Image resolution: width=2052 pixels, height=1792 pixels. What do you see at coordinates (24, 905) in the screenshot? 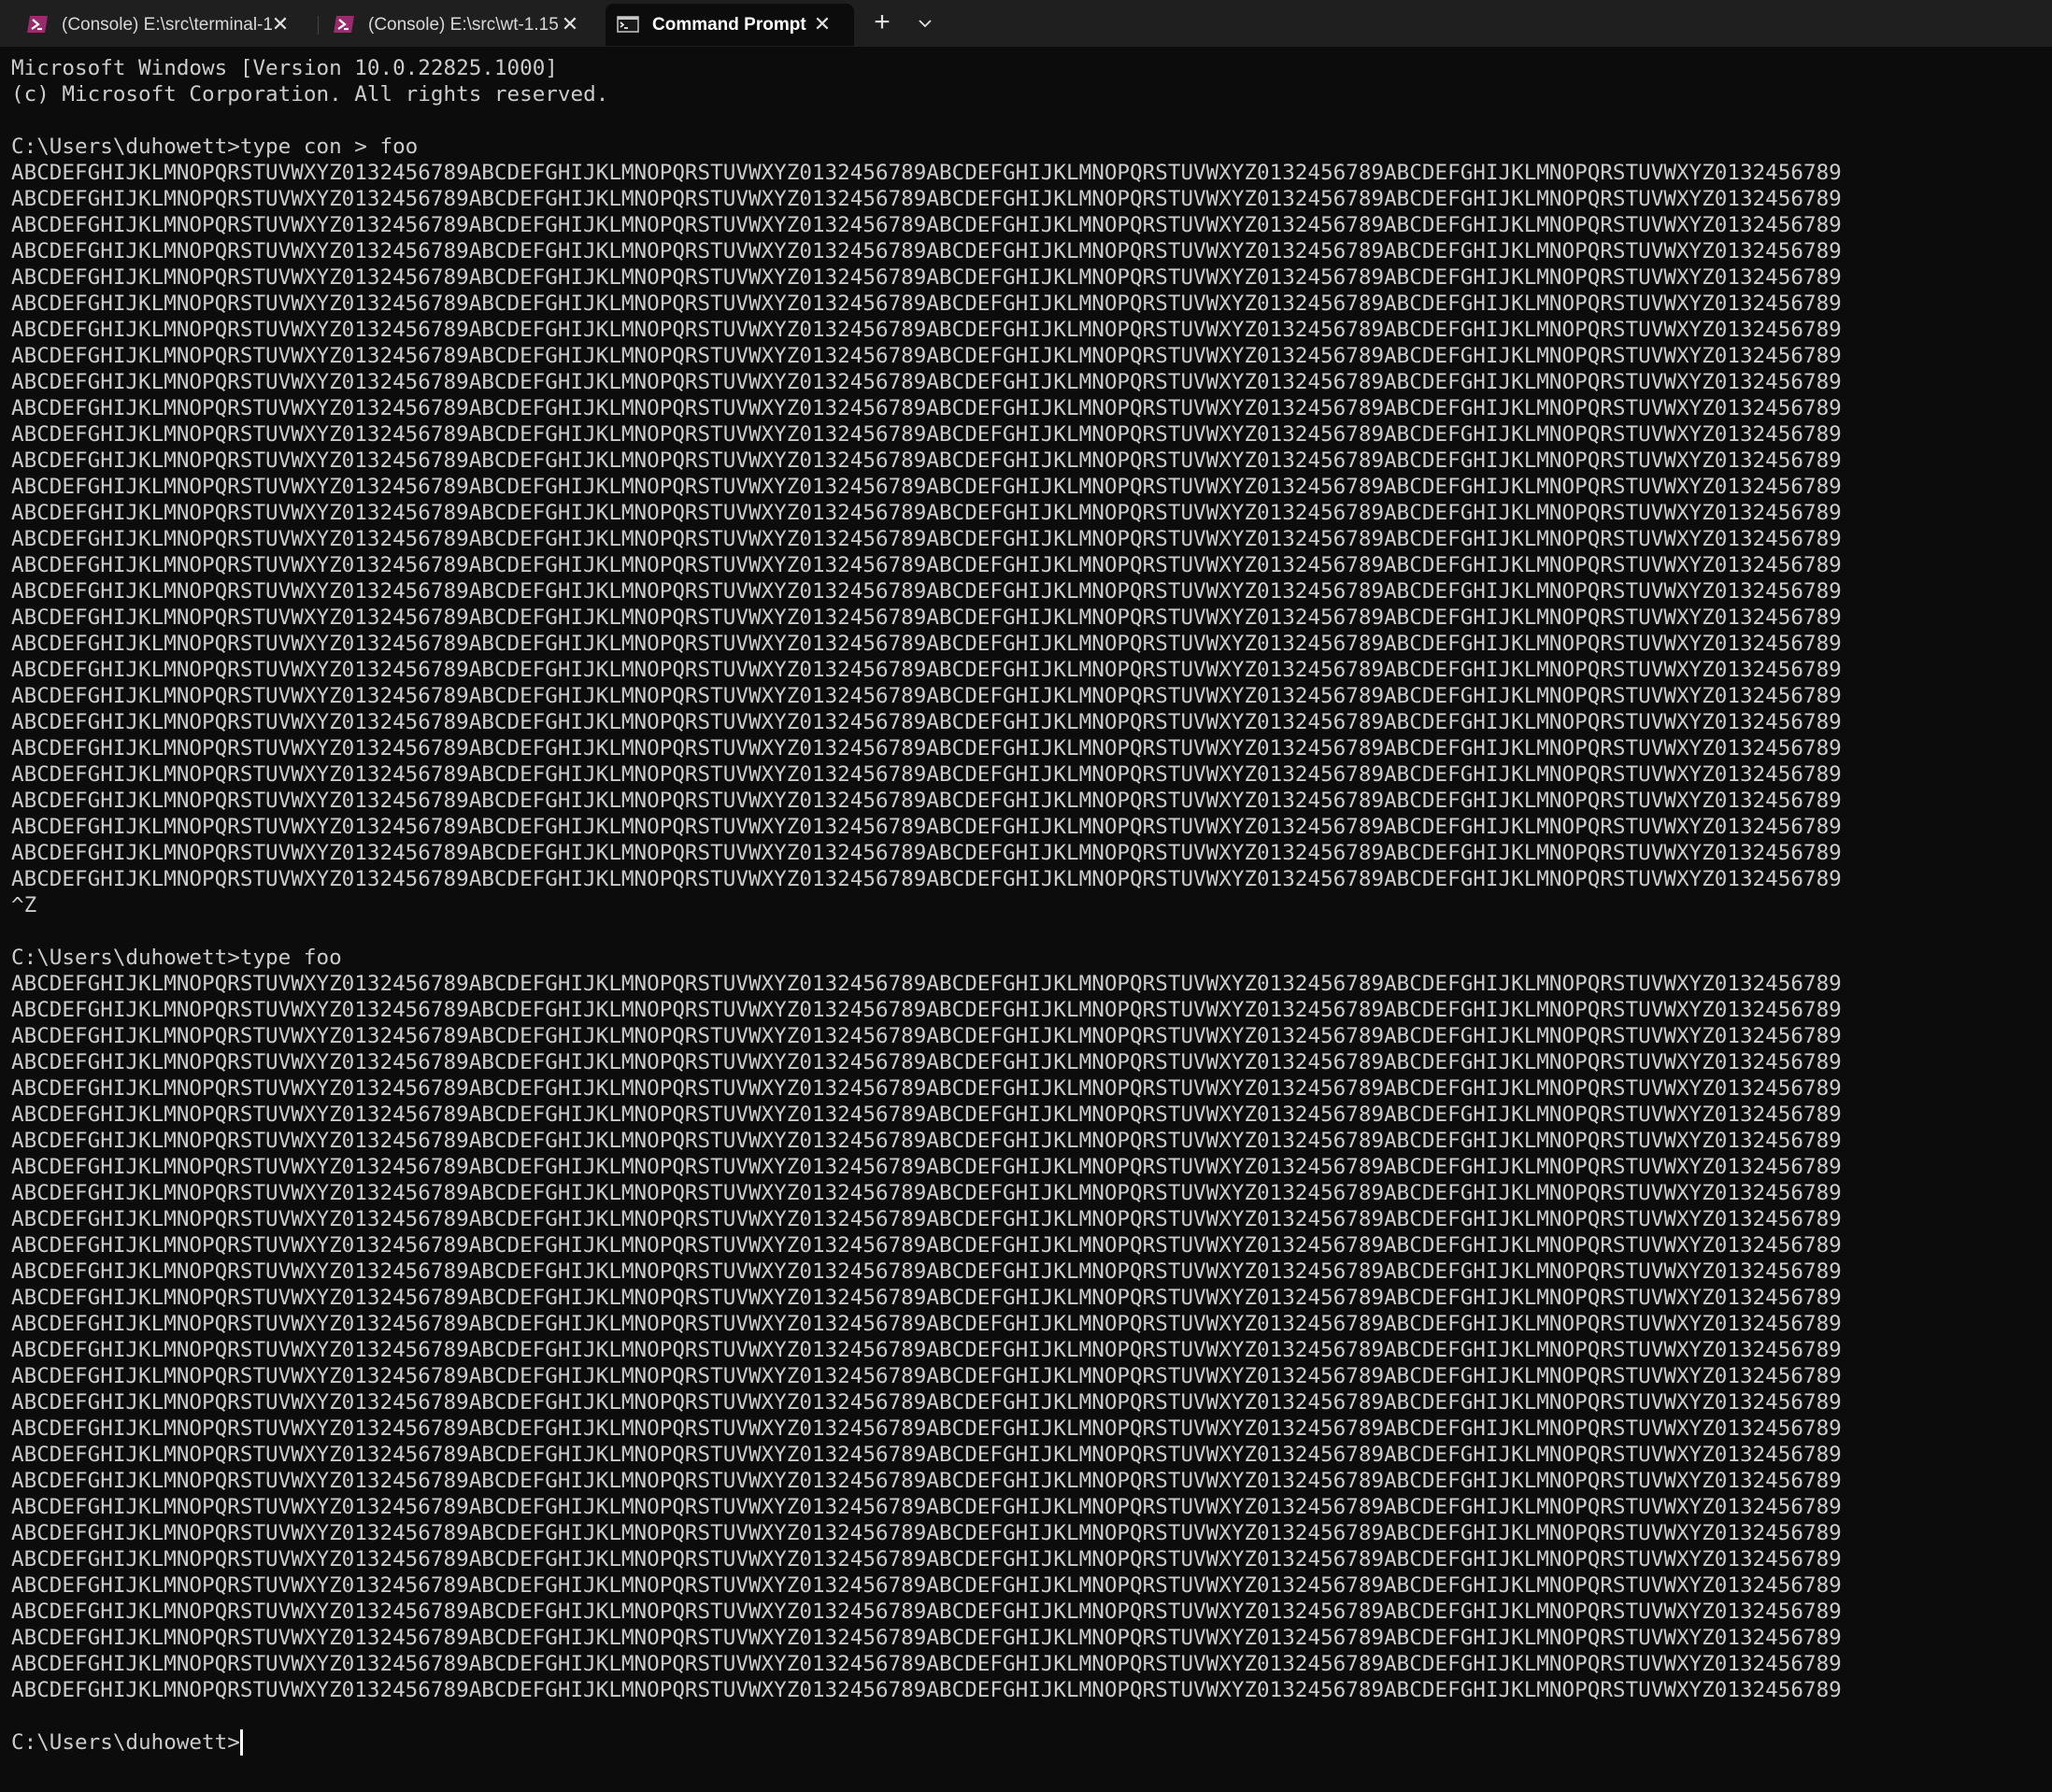
I see `eof-marker: ^Z` at bounding box center [24, 905].